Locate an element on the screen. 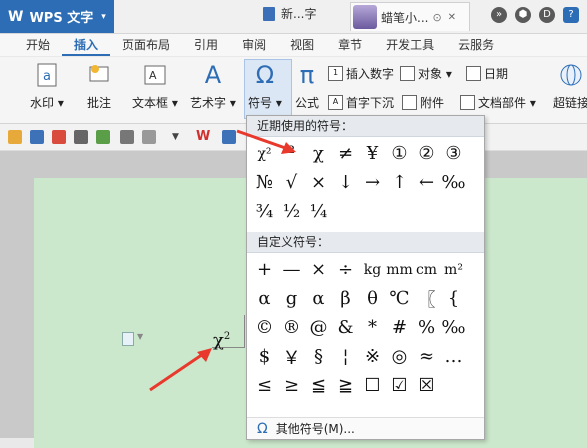  symbol-cell: ¥ is located at coordinates (372, 153).